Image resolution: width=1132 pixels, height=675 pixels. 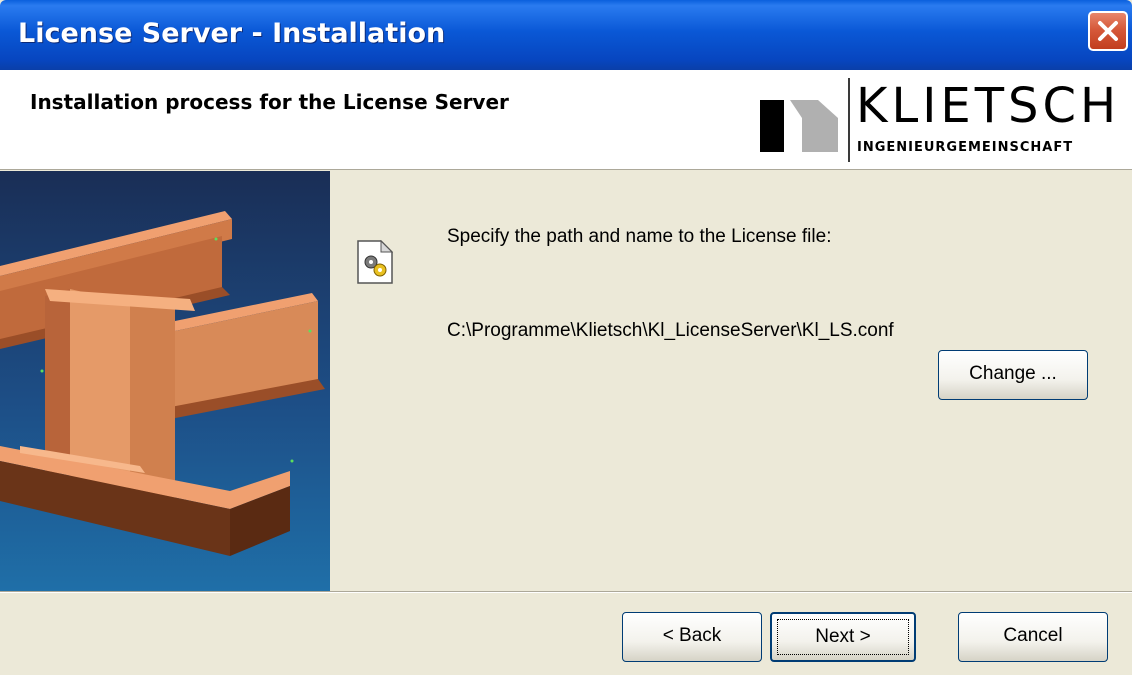 I want to click on back-button-label: < Back, so click(x=692, y=635).